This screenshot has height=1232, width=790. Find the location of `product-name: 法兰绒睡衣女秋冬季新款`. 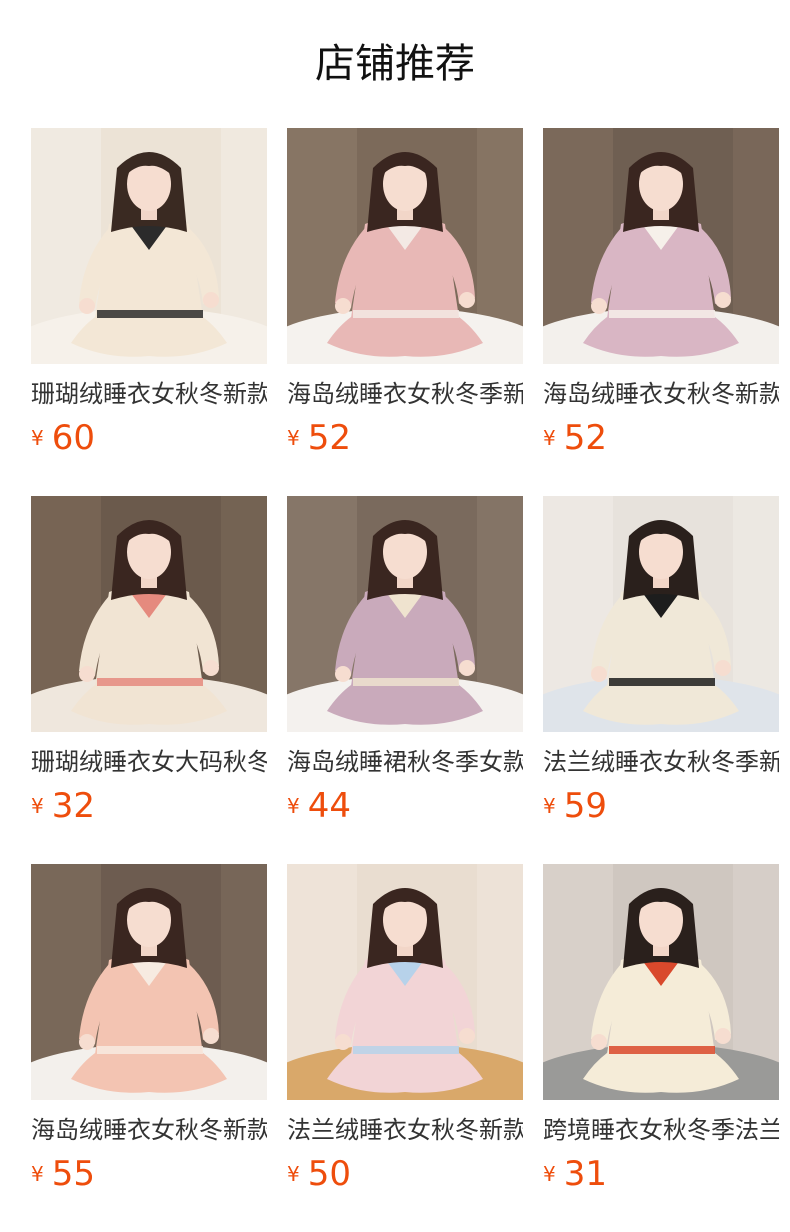

product-name: 法兰绒睡衣女秋冬季新款 is located at coordinates (661, 762).